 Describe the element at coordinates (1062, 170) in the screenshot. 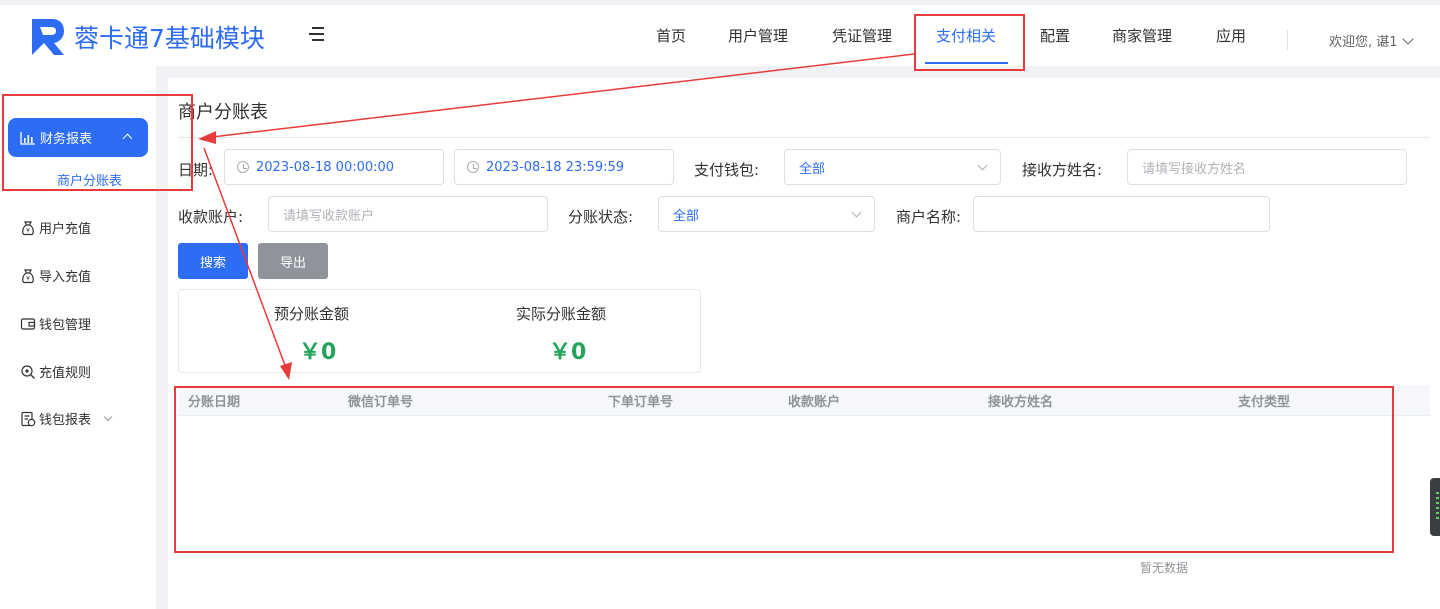

I see `receiver-label: 接收方姓名:` at that location.